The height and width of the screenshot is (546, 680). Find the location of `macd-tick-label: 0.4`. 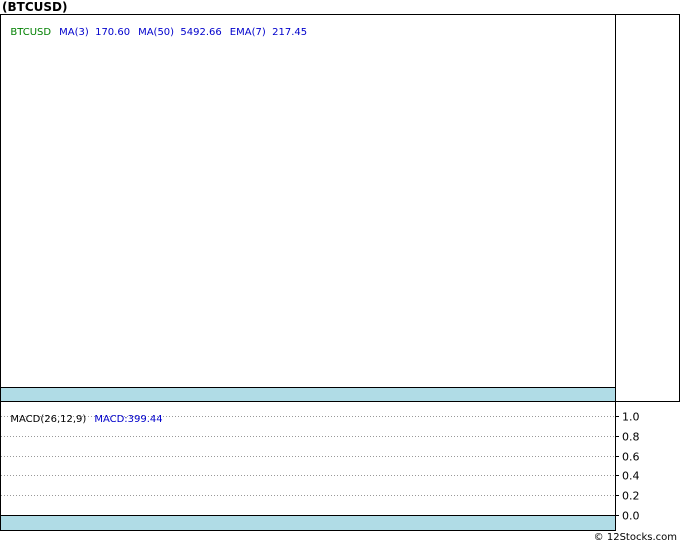

macd-tick-label: 0.4 is located at coordinates (631, 476).